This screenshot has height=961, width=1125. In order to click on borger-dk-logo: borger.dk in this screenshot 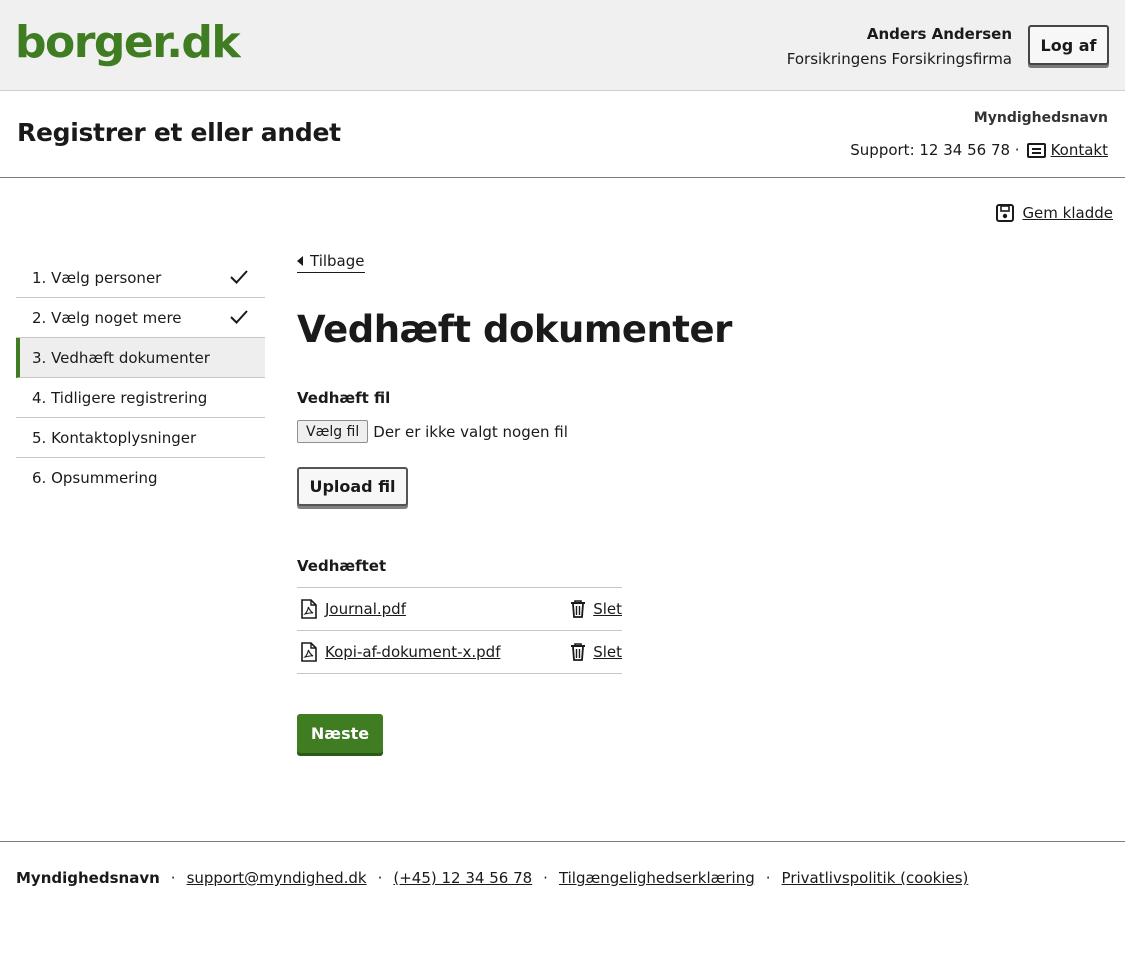, I will do `click(128, 43)`.